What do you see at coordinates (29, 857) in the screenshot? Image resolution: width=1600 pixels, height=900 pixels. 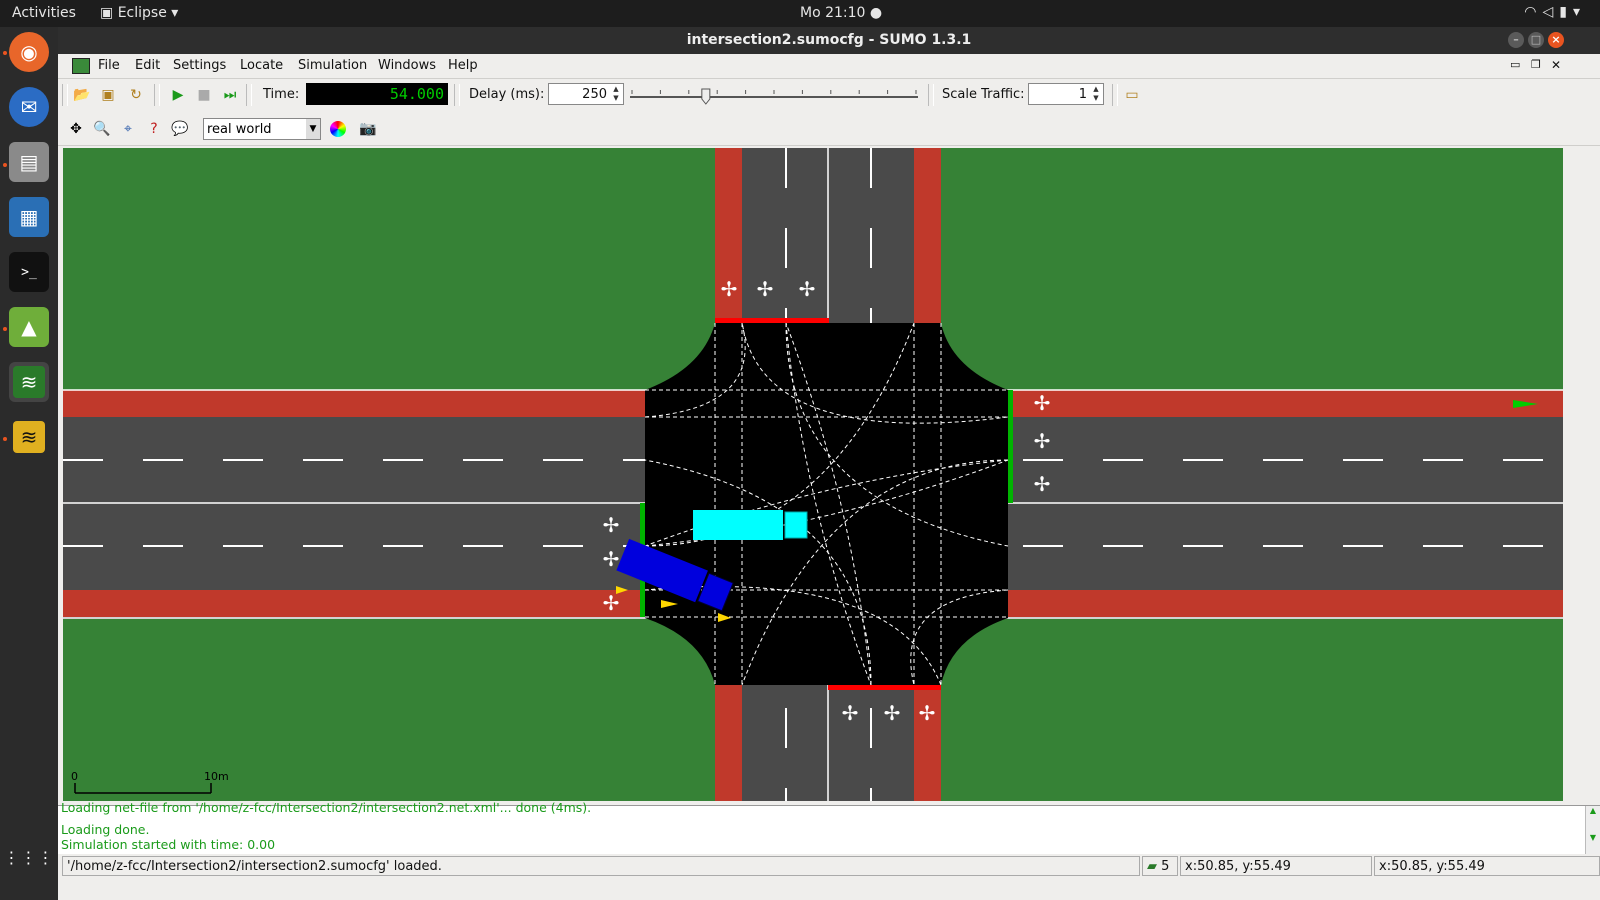 I see `app-grid-icon: ⋮⋮⋮` at bounding box center [29, 857].